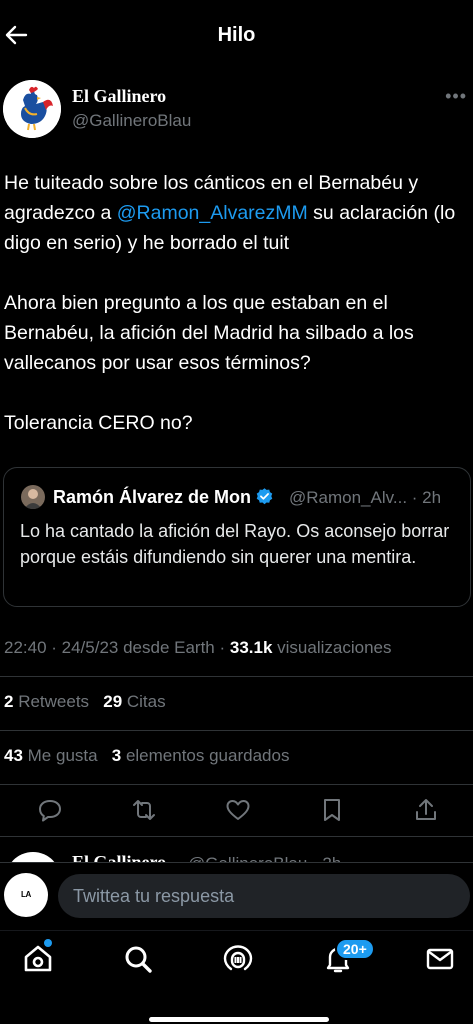  I want to click on author-name: El Gallinero, so click(119, 96).